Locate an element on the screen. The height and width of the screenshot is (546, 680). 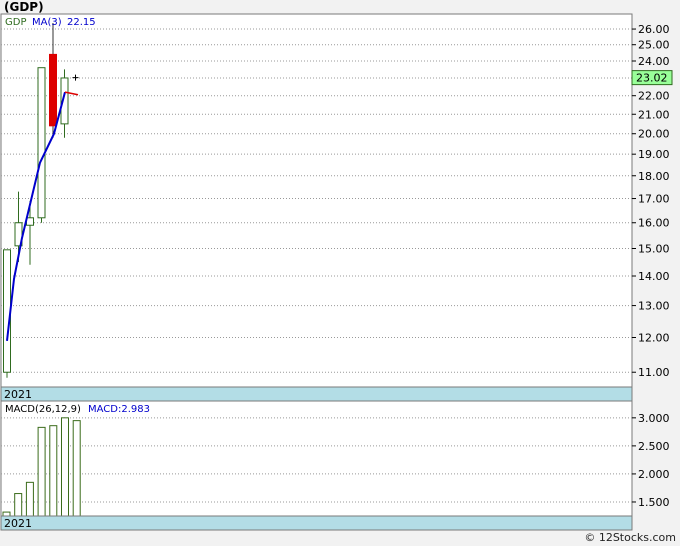
macd-tick-label: 3.000 is located at coordinates (654, 418).